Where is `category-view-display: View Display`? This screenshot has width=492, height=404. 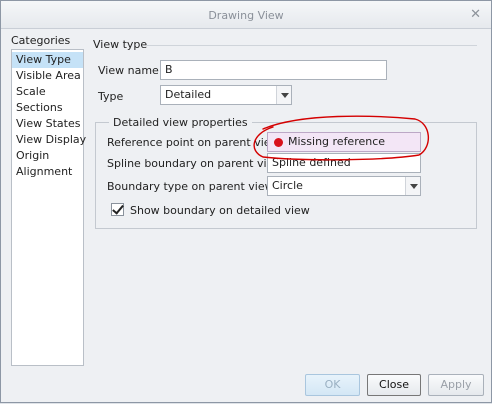 category-view-display: View Display is located at coordinates (49, 140).